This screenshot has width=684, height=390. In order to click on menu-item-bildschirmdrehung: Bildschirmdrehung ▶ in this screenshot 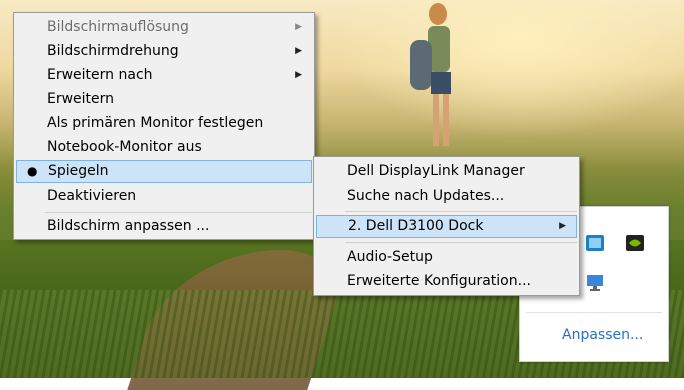, I will do `click(164, 51)`.